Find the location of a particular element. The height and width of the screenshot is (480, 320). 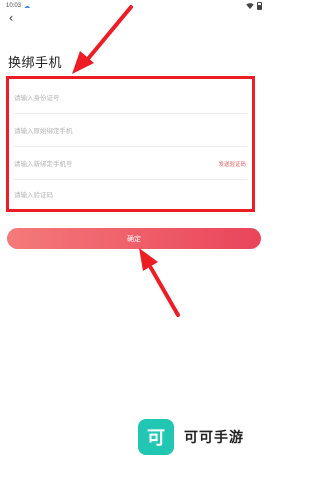

id-number-row is located at coordinates (130, 97).